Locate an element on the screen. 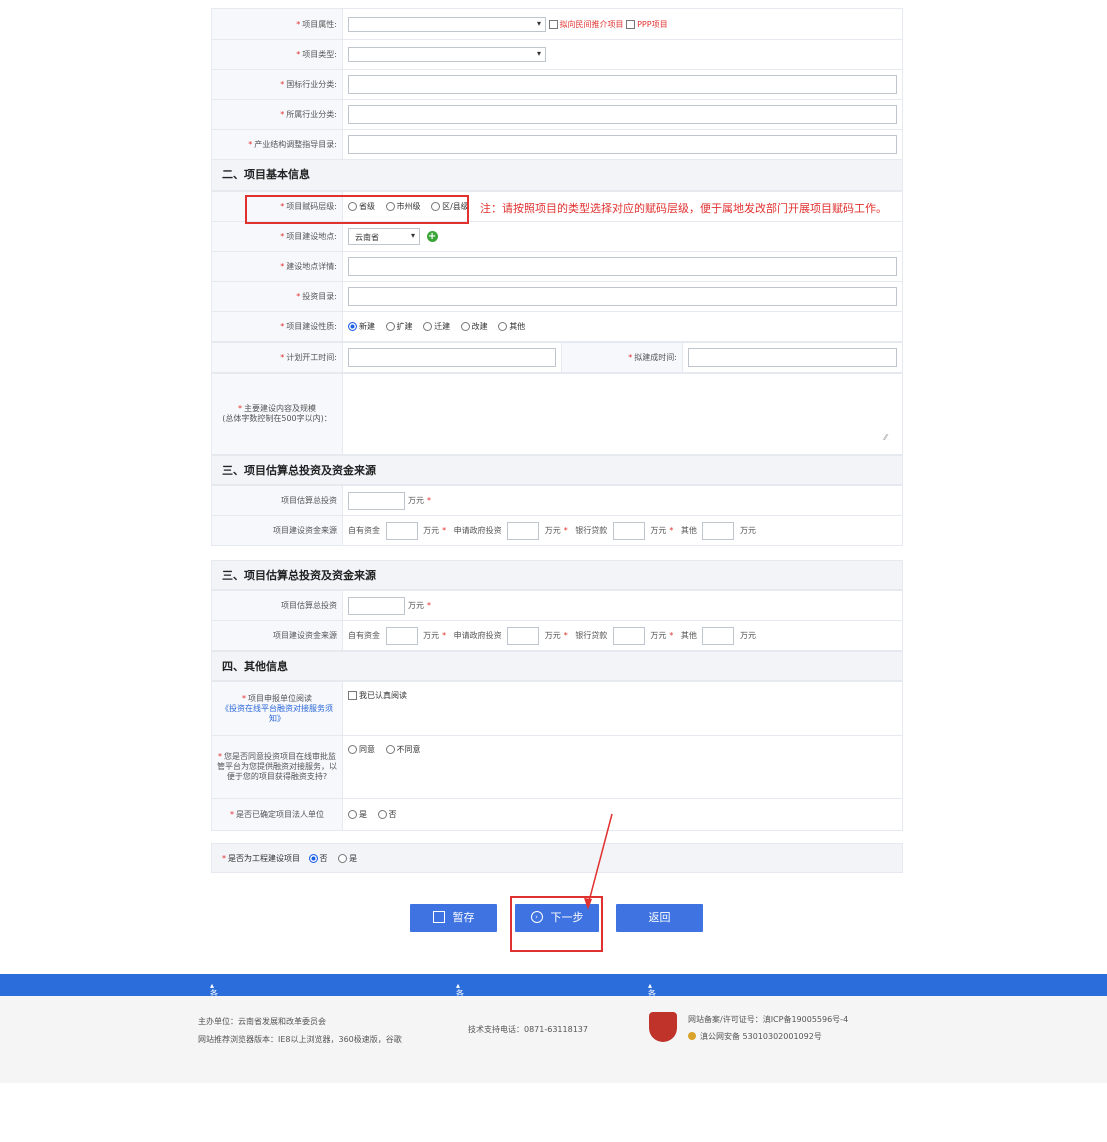  private-capital-checkbox is located at coordinates (553, 24).